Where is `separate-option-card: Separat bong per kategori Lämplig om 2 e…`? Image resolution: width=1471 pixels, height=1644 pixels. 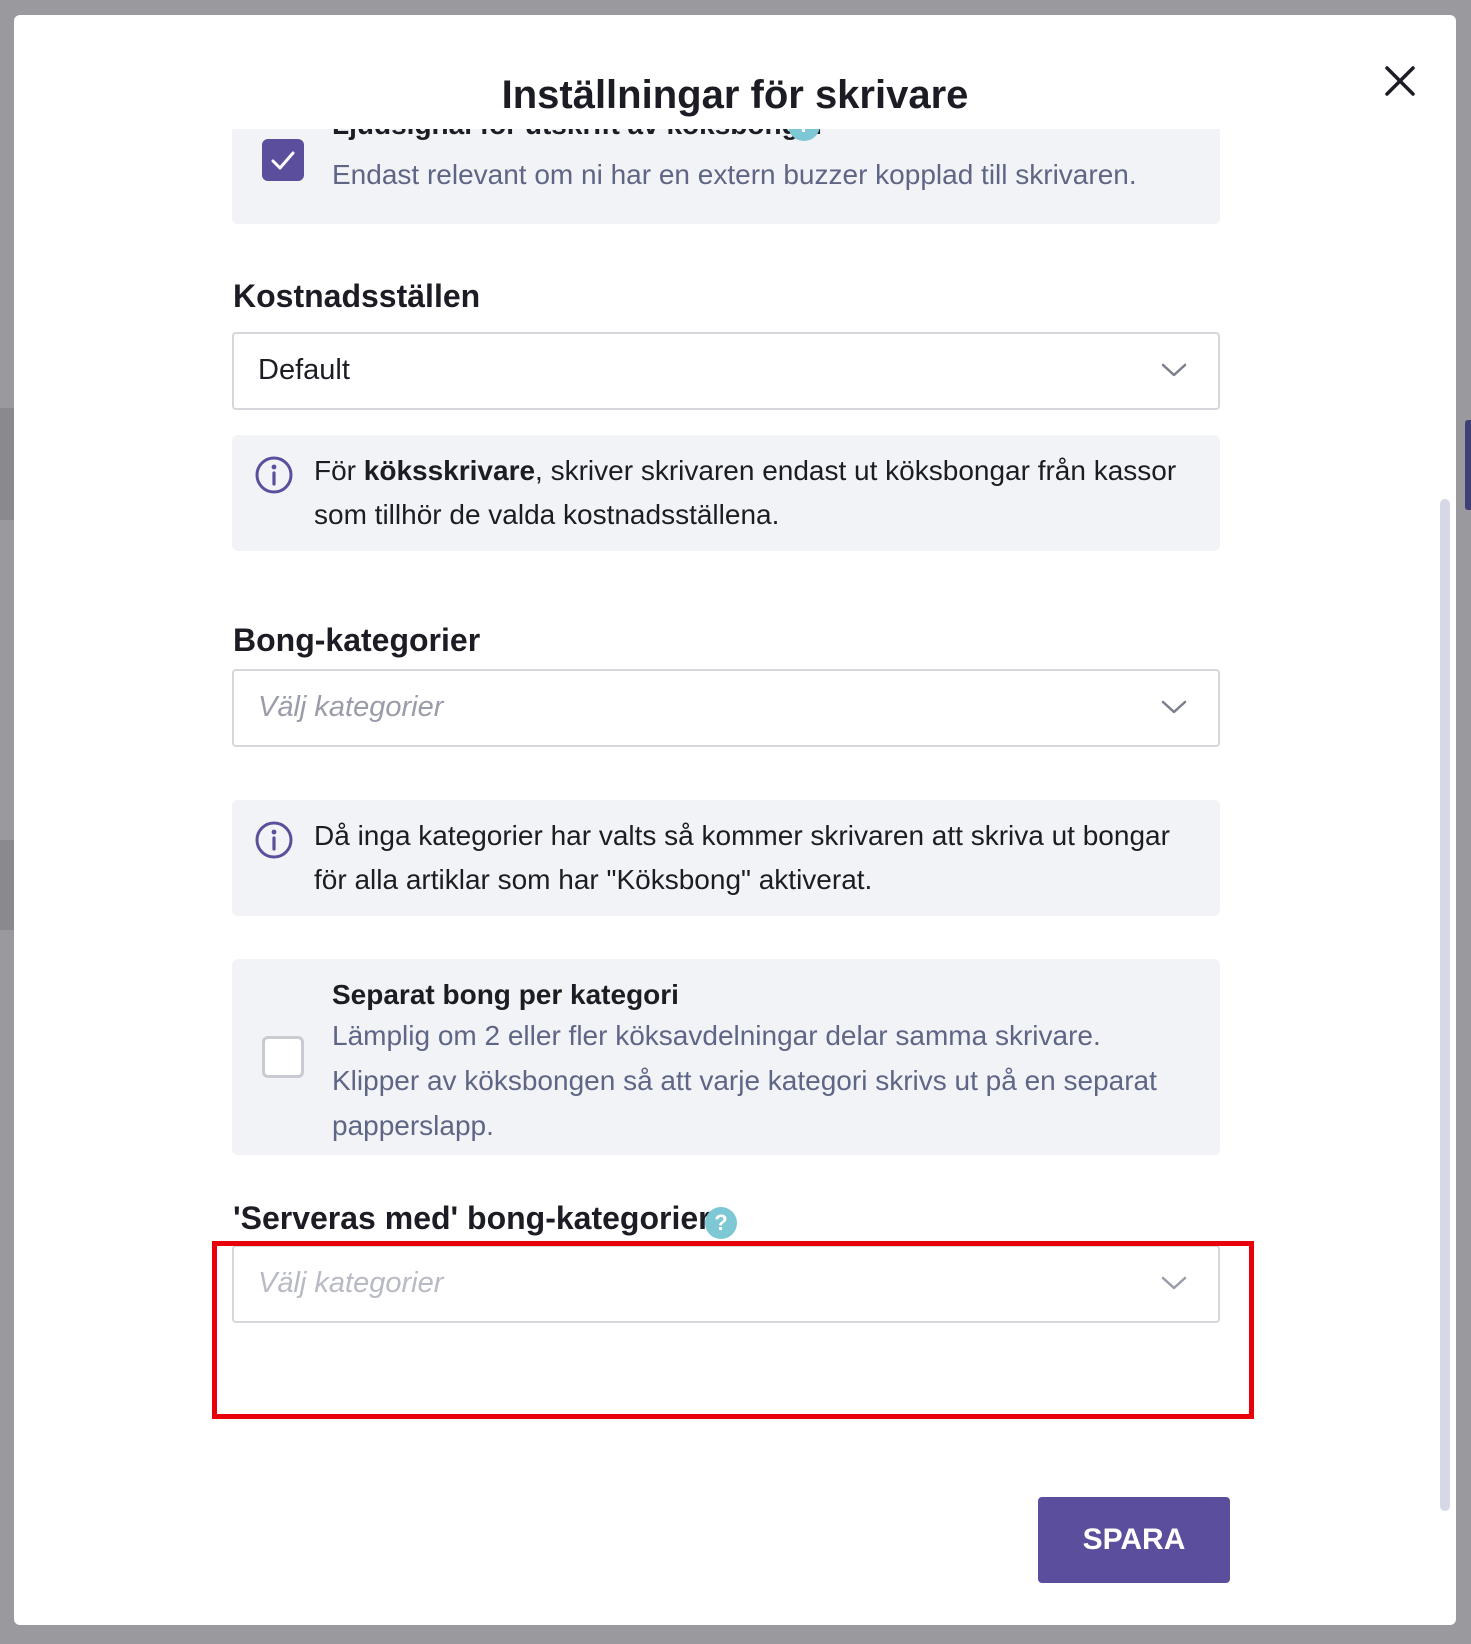
separate-option-card: Separat bong per kategori Lämplig om 2 e… is located at coordinates (726, 1057).